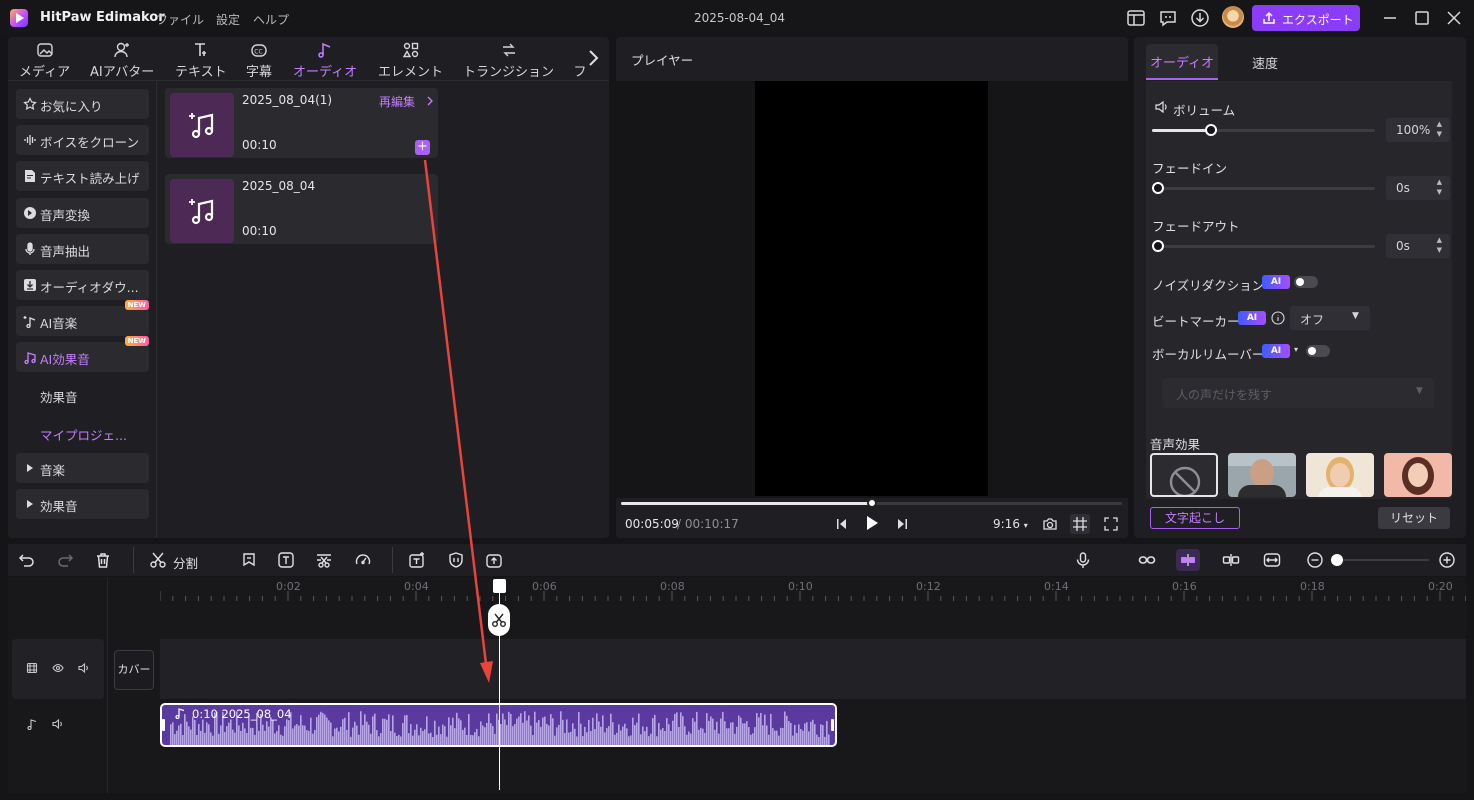 The width and height of the screenshot is (1474, 800). I want to click on shield-icon, so click(456, 560).